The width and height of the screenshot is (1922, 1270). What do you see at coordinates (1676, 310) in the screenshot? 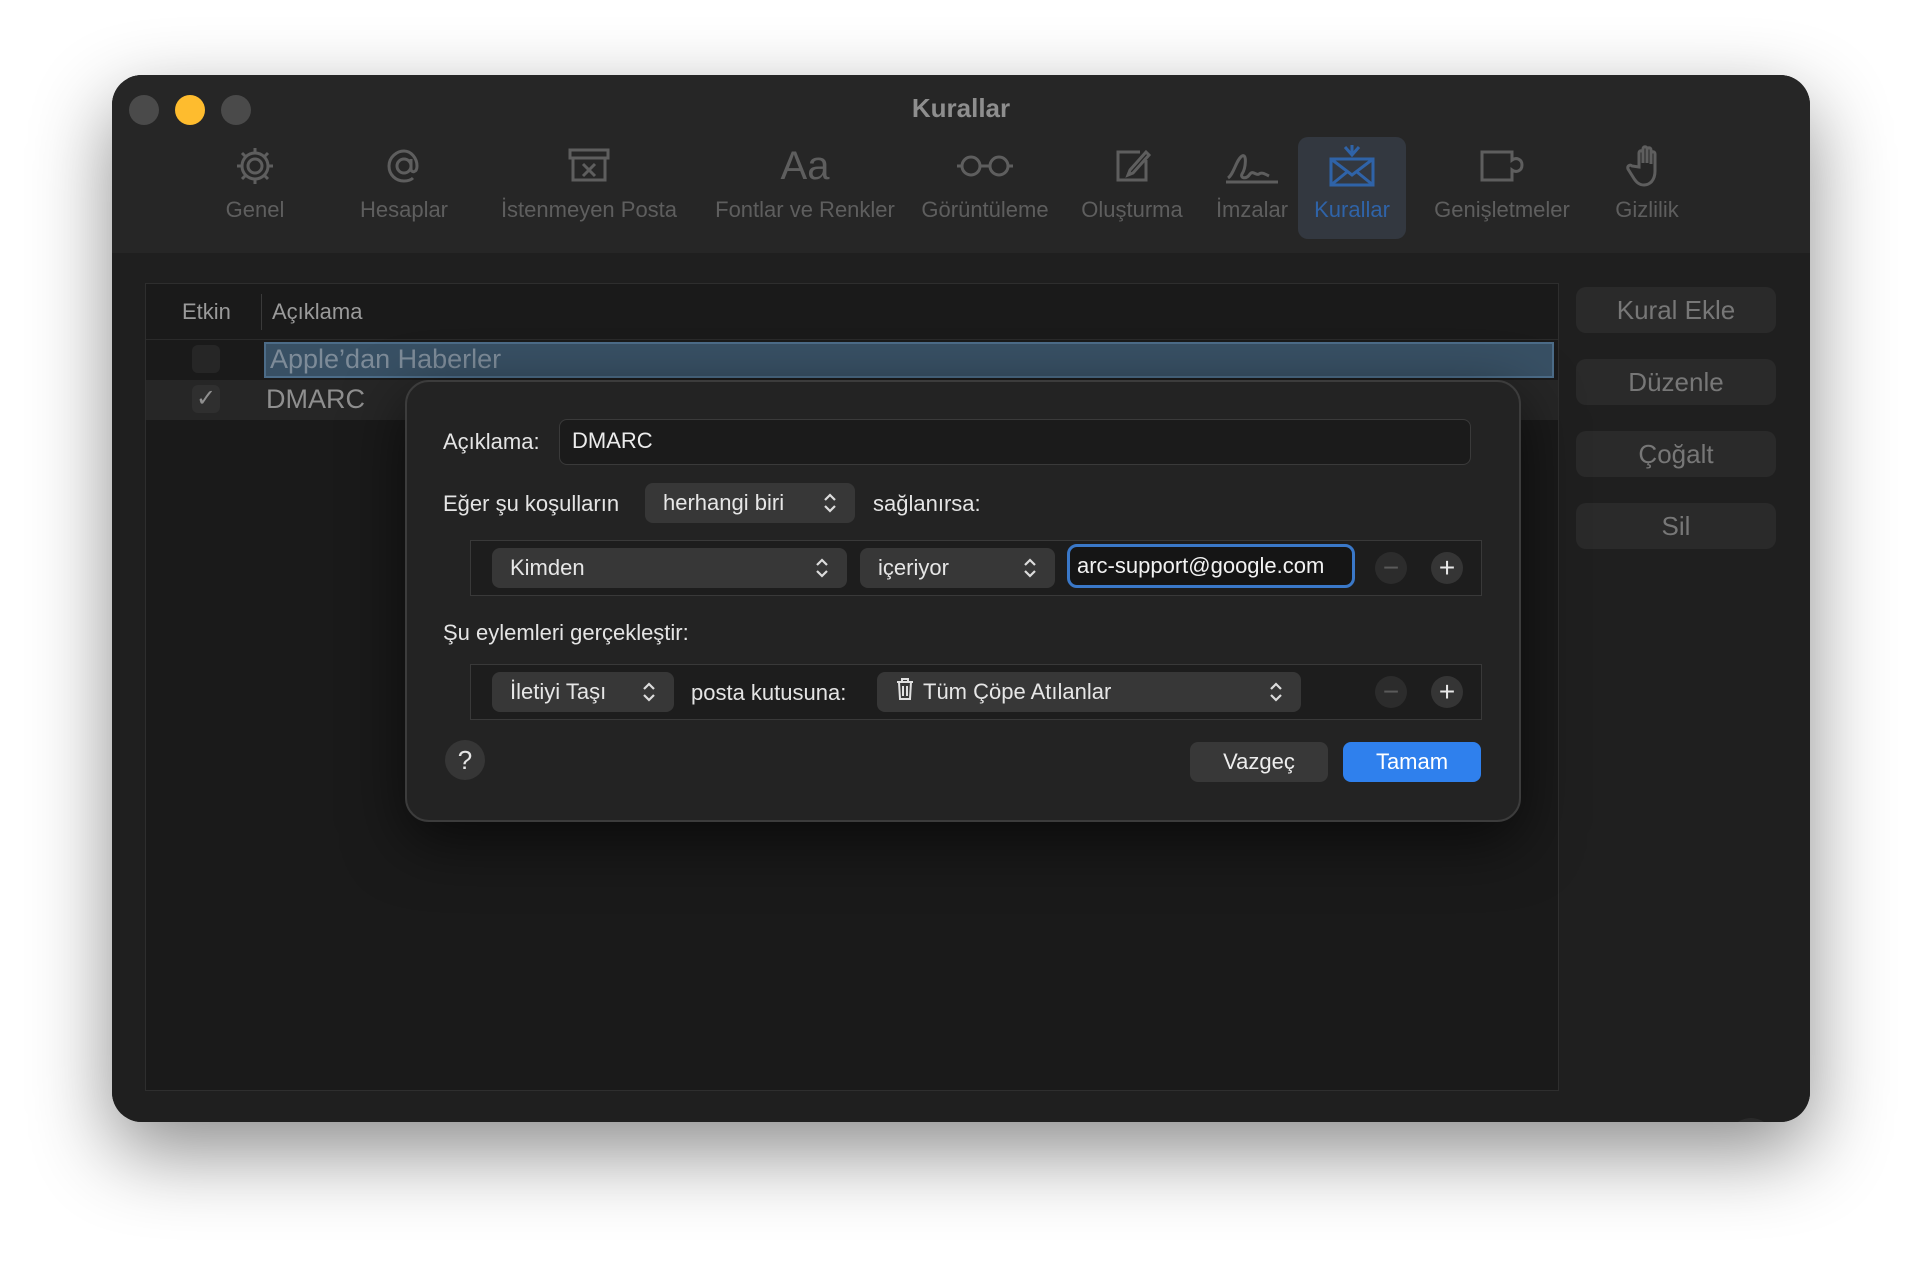
I see `add-rule-button: Kural Ekle` at bounding box center [1676, 310].